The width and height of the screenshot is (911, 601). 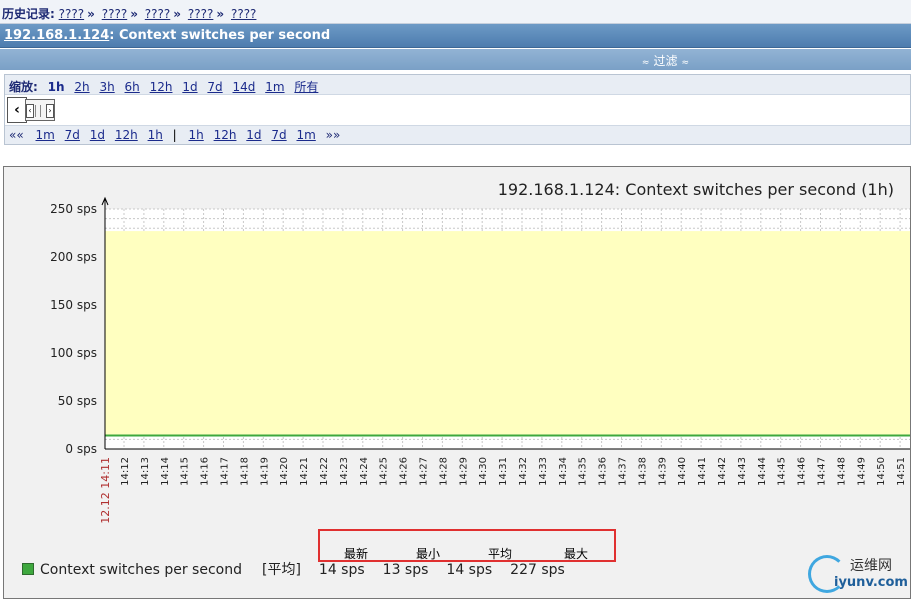 What do you see at coordinates (341, 570) in the screenshot?
I see `legend-last-value: 14 sps` at bounding box center [341, 570].